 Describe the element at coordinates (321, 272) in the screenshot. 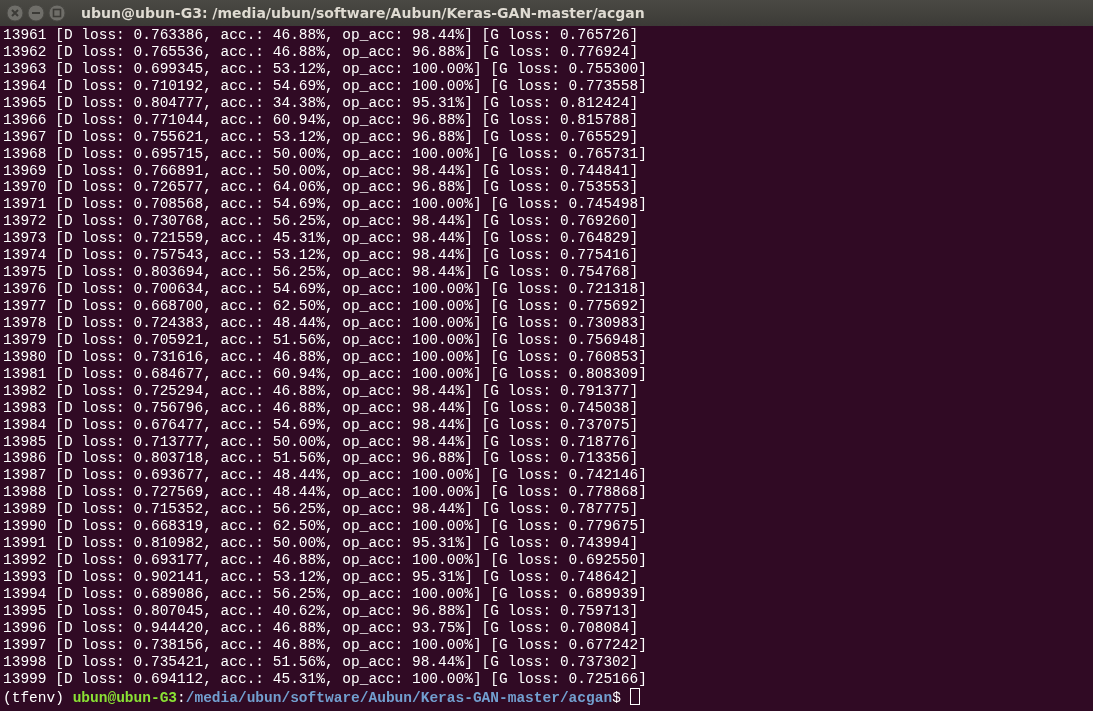

I see `output-line: 13975 [D loss: 0.803694, acc.: 56.25%, op_acc: 98.44%] [G loss: 0.754768]` at that location.